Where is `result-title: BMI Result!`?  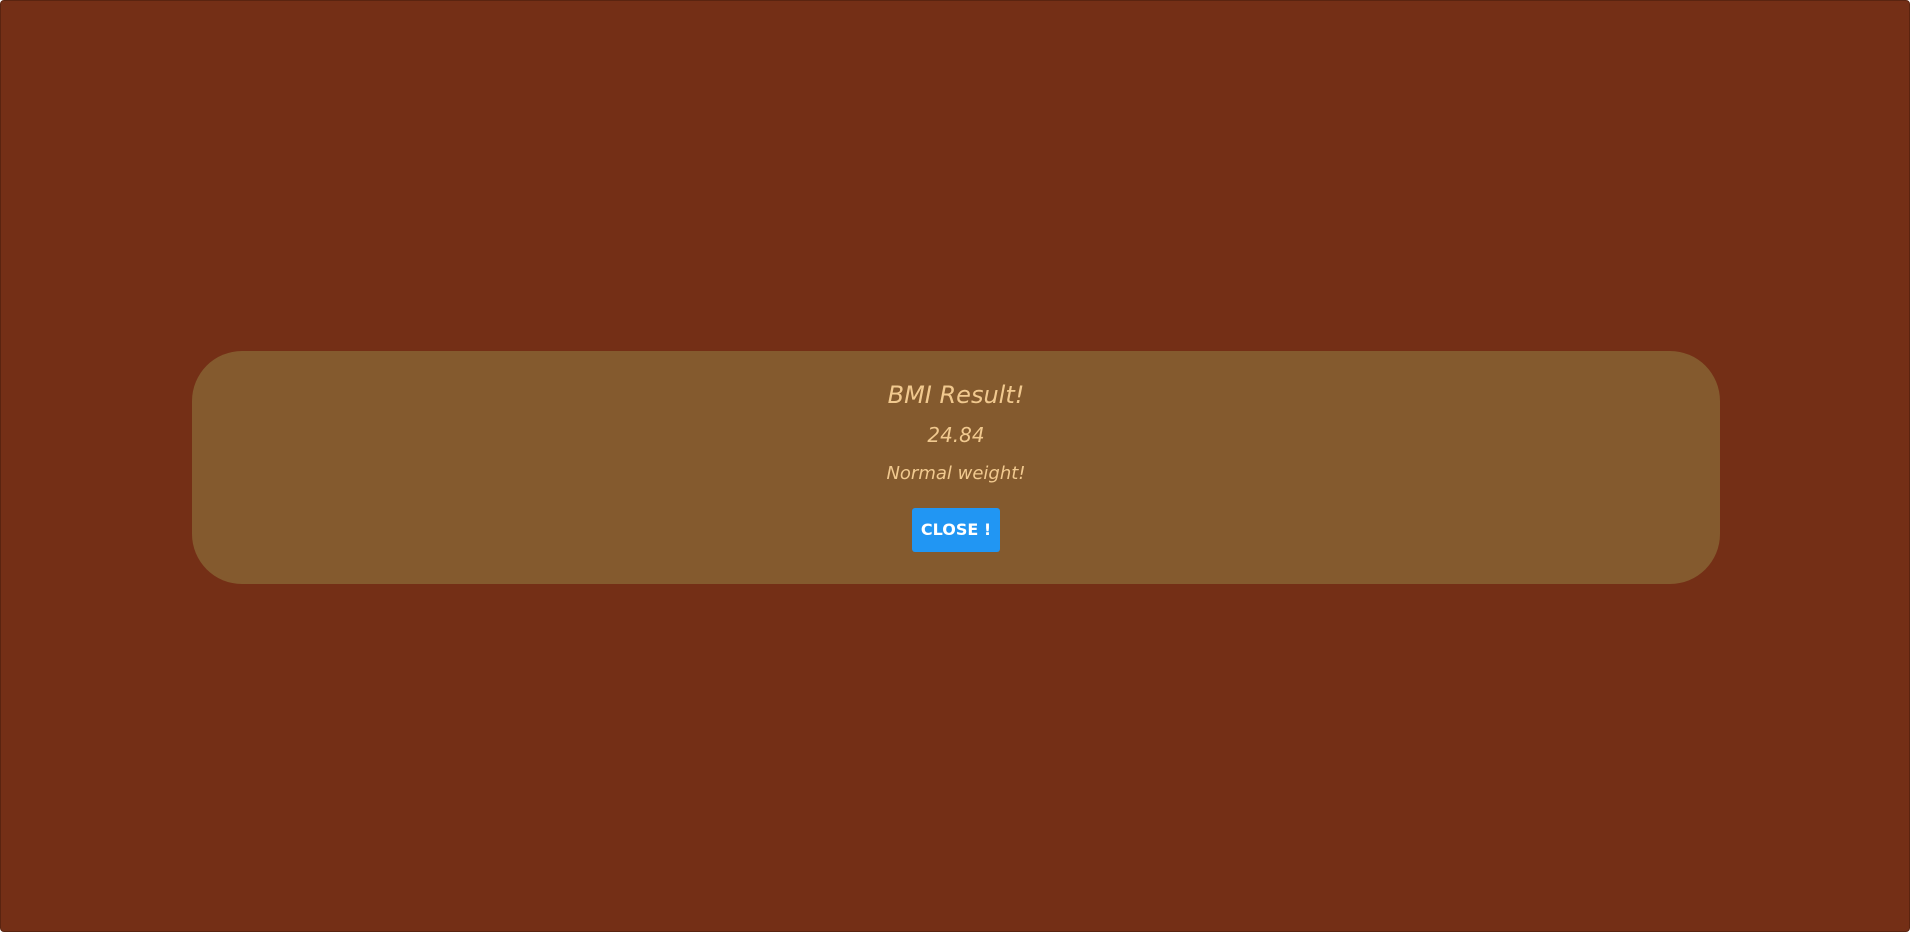
result-title: BMI Result! is located at coordinates (956, 395).